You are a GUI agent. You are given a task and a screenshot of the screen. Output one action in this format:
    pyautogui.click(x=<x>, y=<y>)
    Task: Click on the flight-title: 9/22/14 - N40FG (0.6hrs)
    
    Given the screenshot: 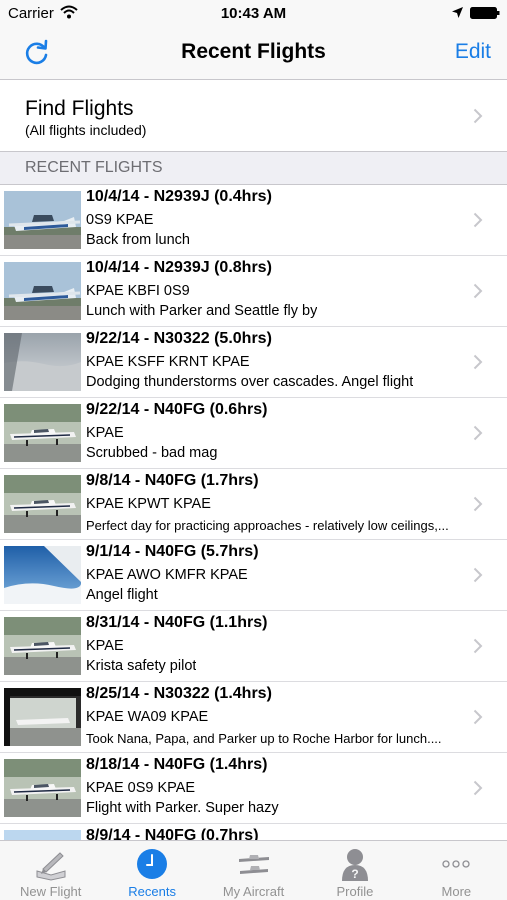 What is the action you would take?
    pyautogui.click(x=177, y=409)
    